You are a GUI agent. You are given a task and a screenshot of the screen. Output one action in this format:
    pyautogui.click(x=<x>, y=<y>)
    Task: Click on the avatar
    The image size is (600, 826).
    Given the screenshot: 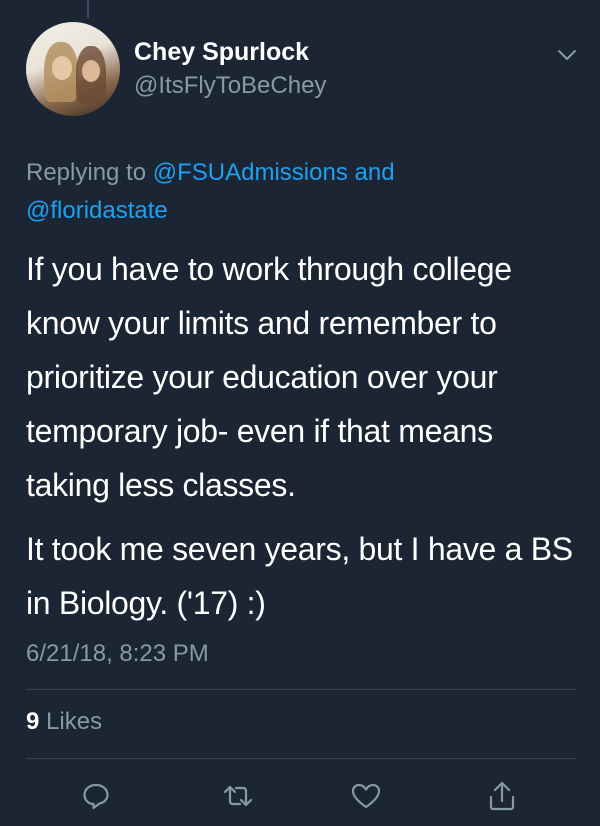 What is the action you would take?
    pyautogui.click(x=73, y=69)
    